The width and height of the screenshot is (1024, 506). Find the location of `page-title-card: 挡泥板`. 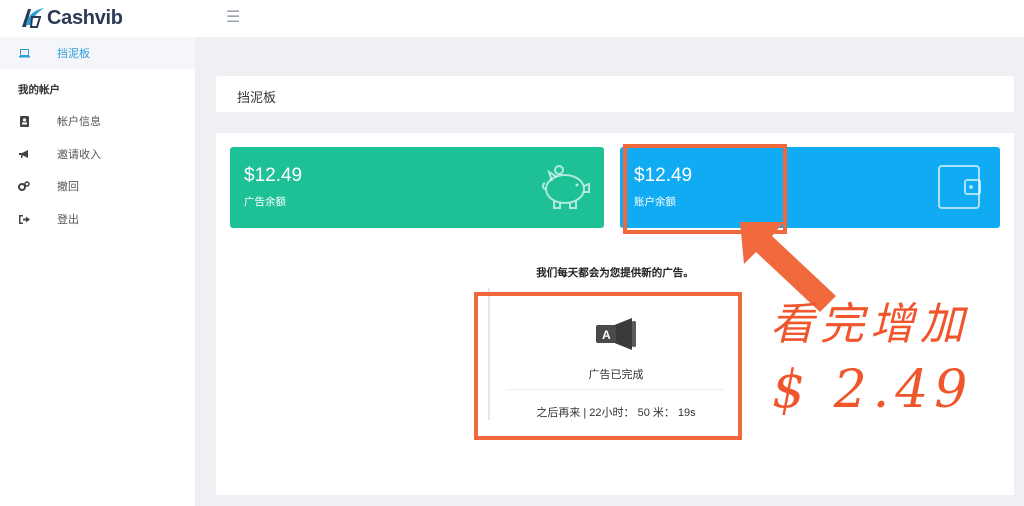

page-title-card: 挡泥板 is located at coordinates (615, 94).